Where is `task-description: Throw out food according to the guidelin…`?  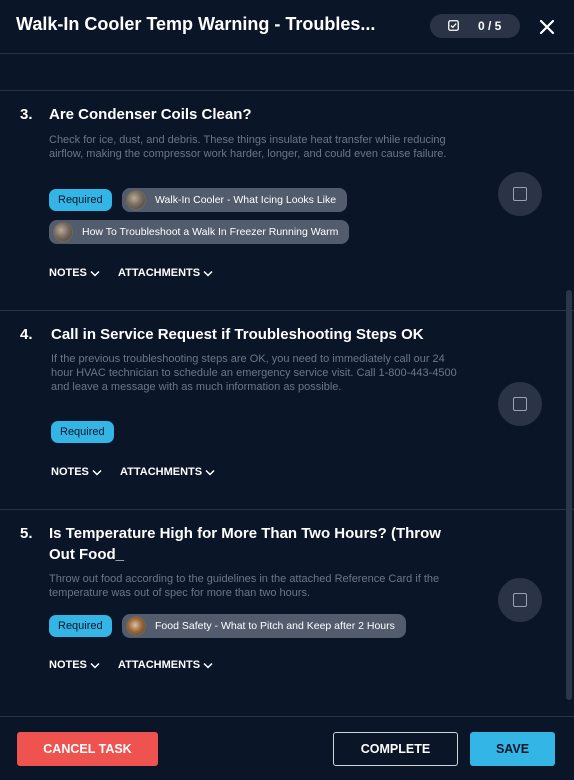
task-description: Throw out food according to the guidelin… is located at coordinates (244, 586).